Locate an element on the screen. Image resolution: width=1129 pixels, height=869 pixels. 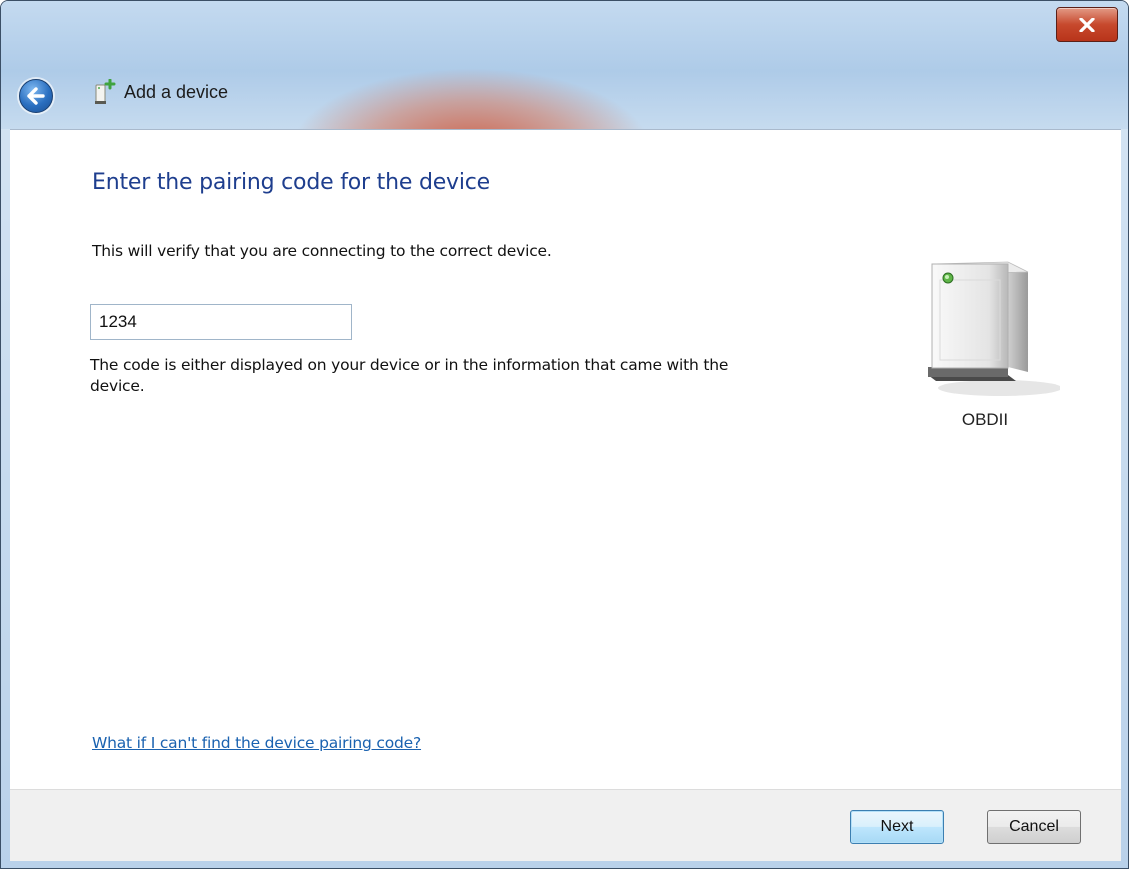
back-button is located at coordinates (36, 96).